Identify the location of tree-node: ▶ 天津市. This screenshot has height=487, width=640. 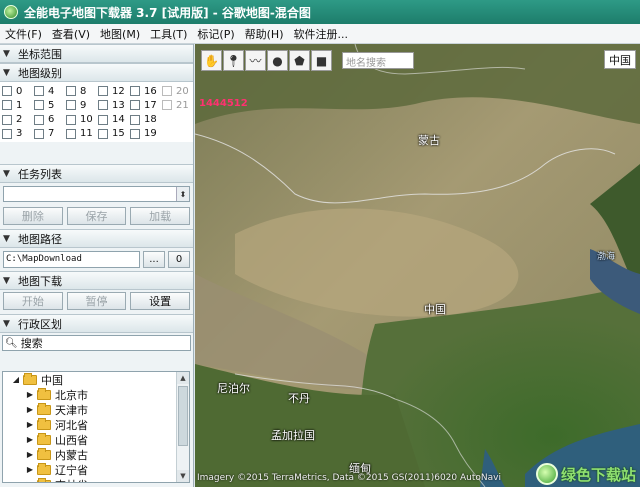
(96, 409).